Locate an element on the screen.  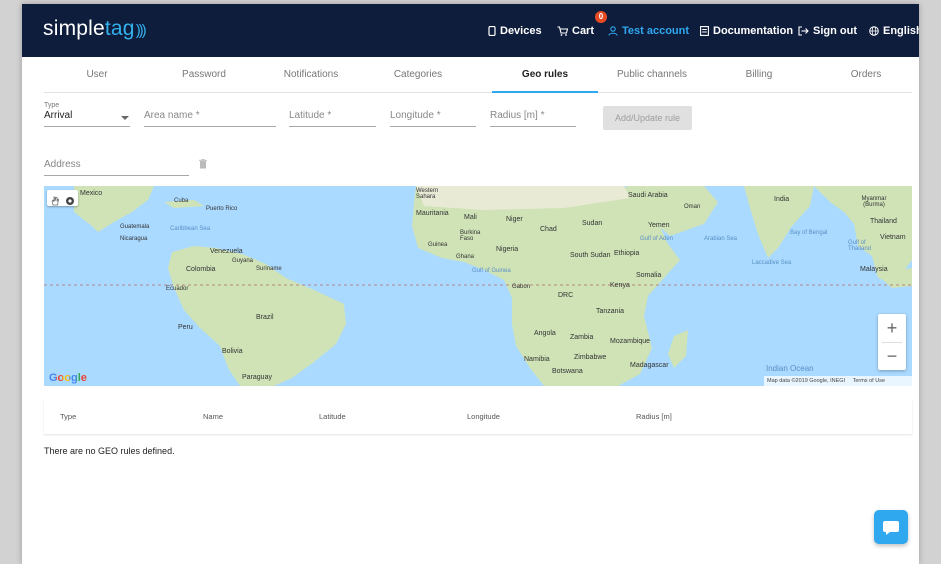
map-label-zimbabwe: Zimbabwe is located at coordinates (590, 357).